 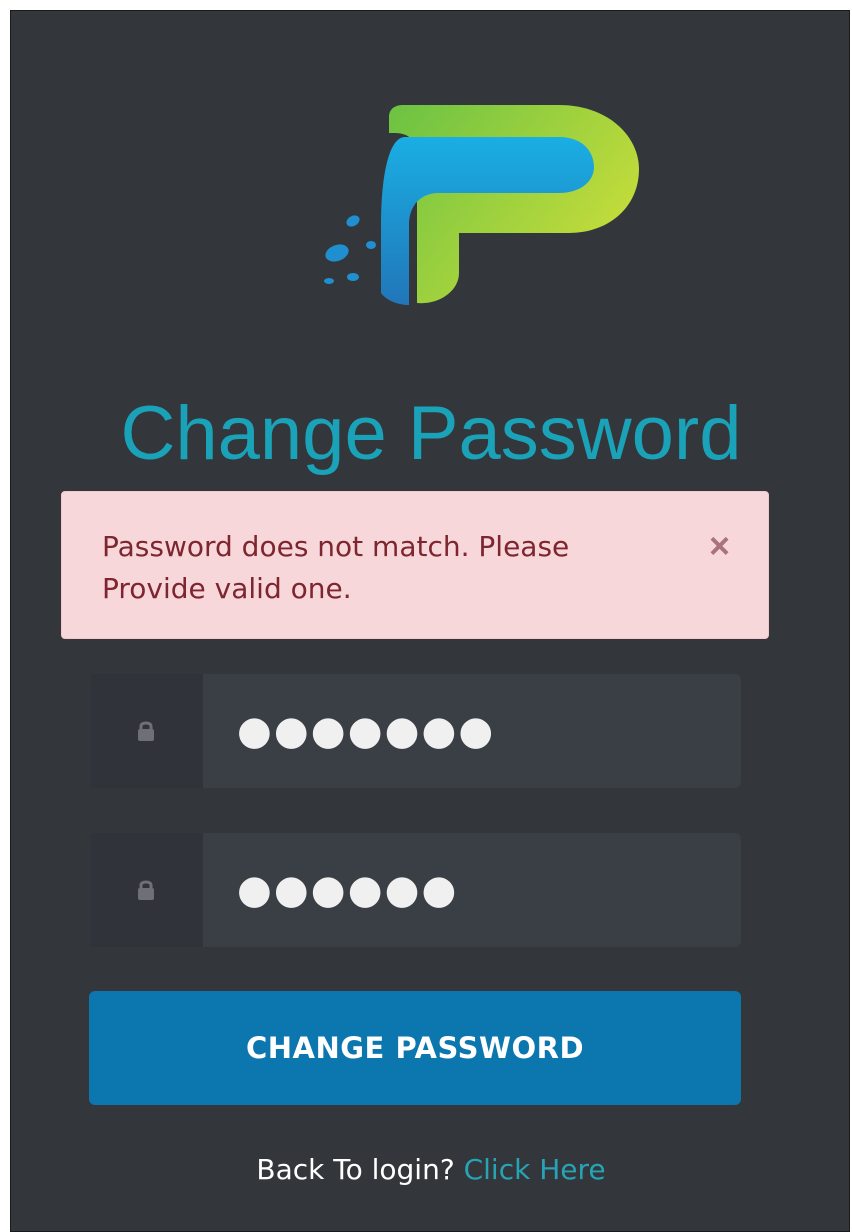 What do you see at coordinates (415, 1048) in the screenshot?
I see `change-password-button: CHANGE PASSWORD` at bounding box center [415, 1048].